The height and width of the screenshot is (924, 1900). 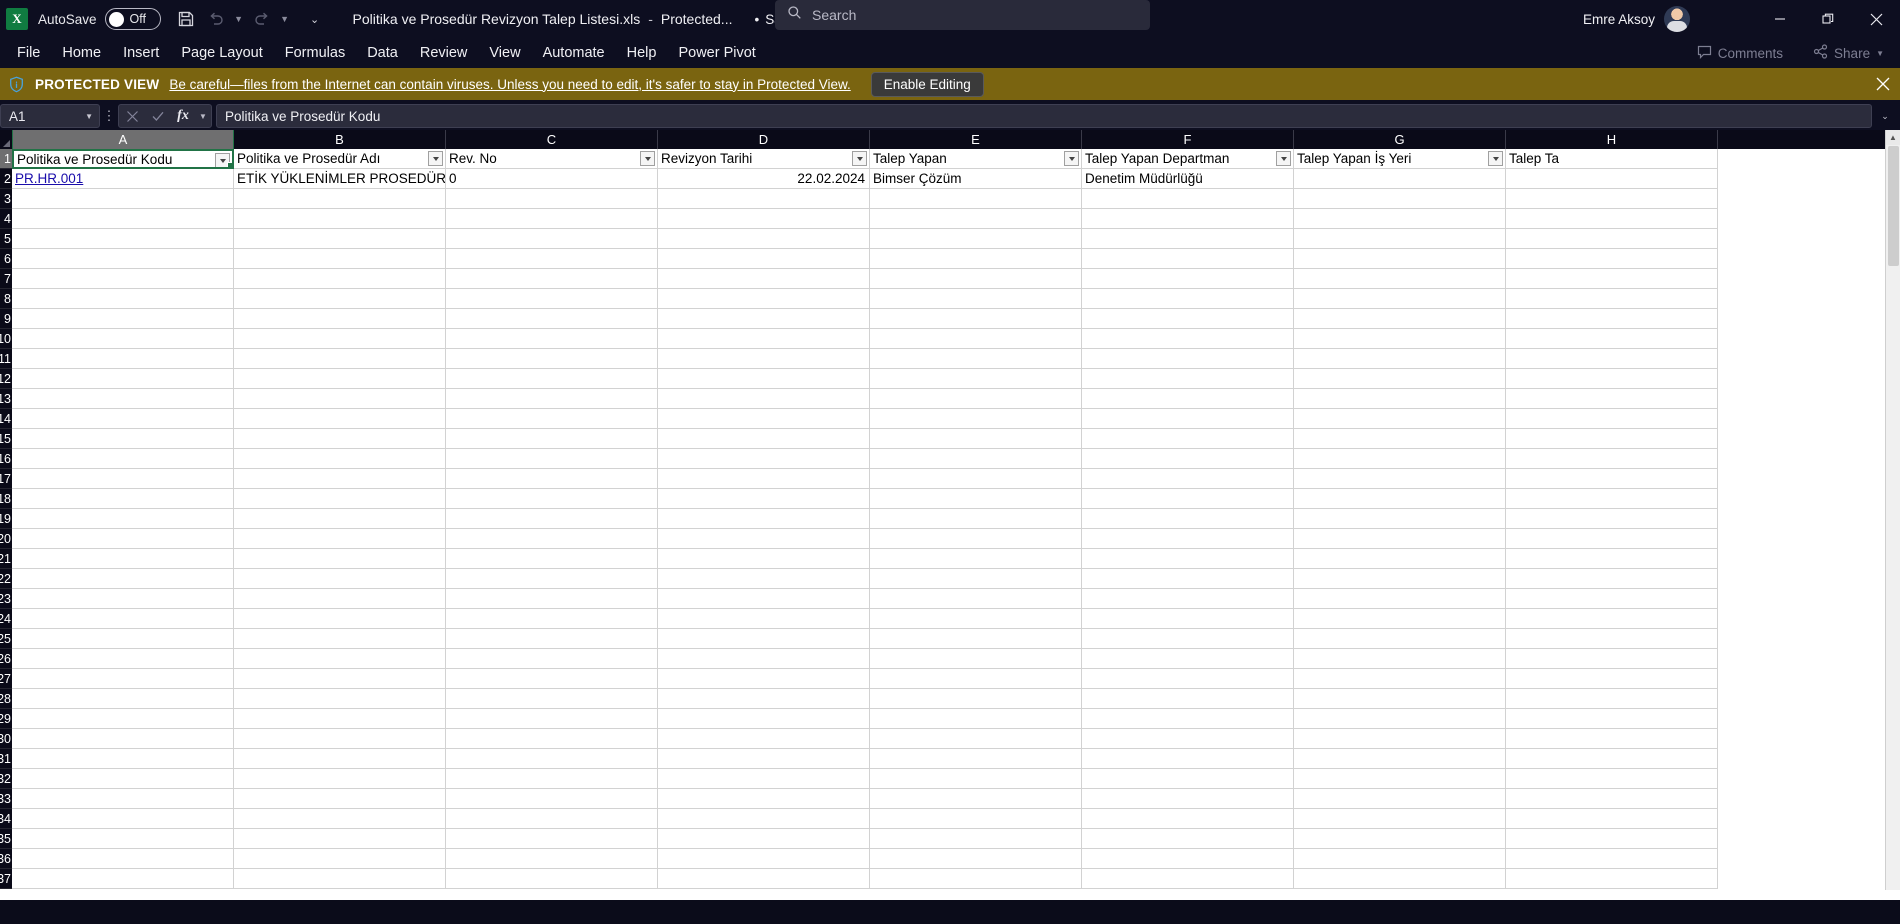 I want to click on cell-B10, so click(x=340, y=339).